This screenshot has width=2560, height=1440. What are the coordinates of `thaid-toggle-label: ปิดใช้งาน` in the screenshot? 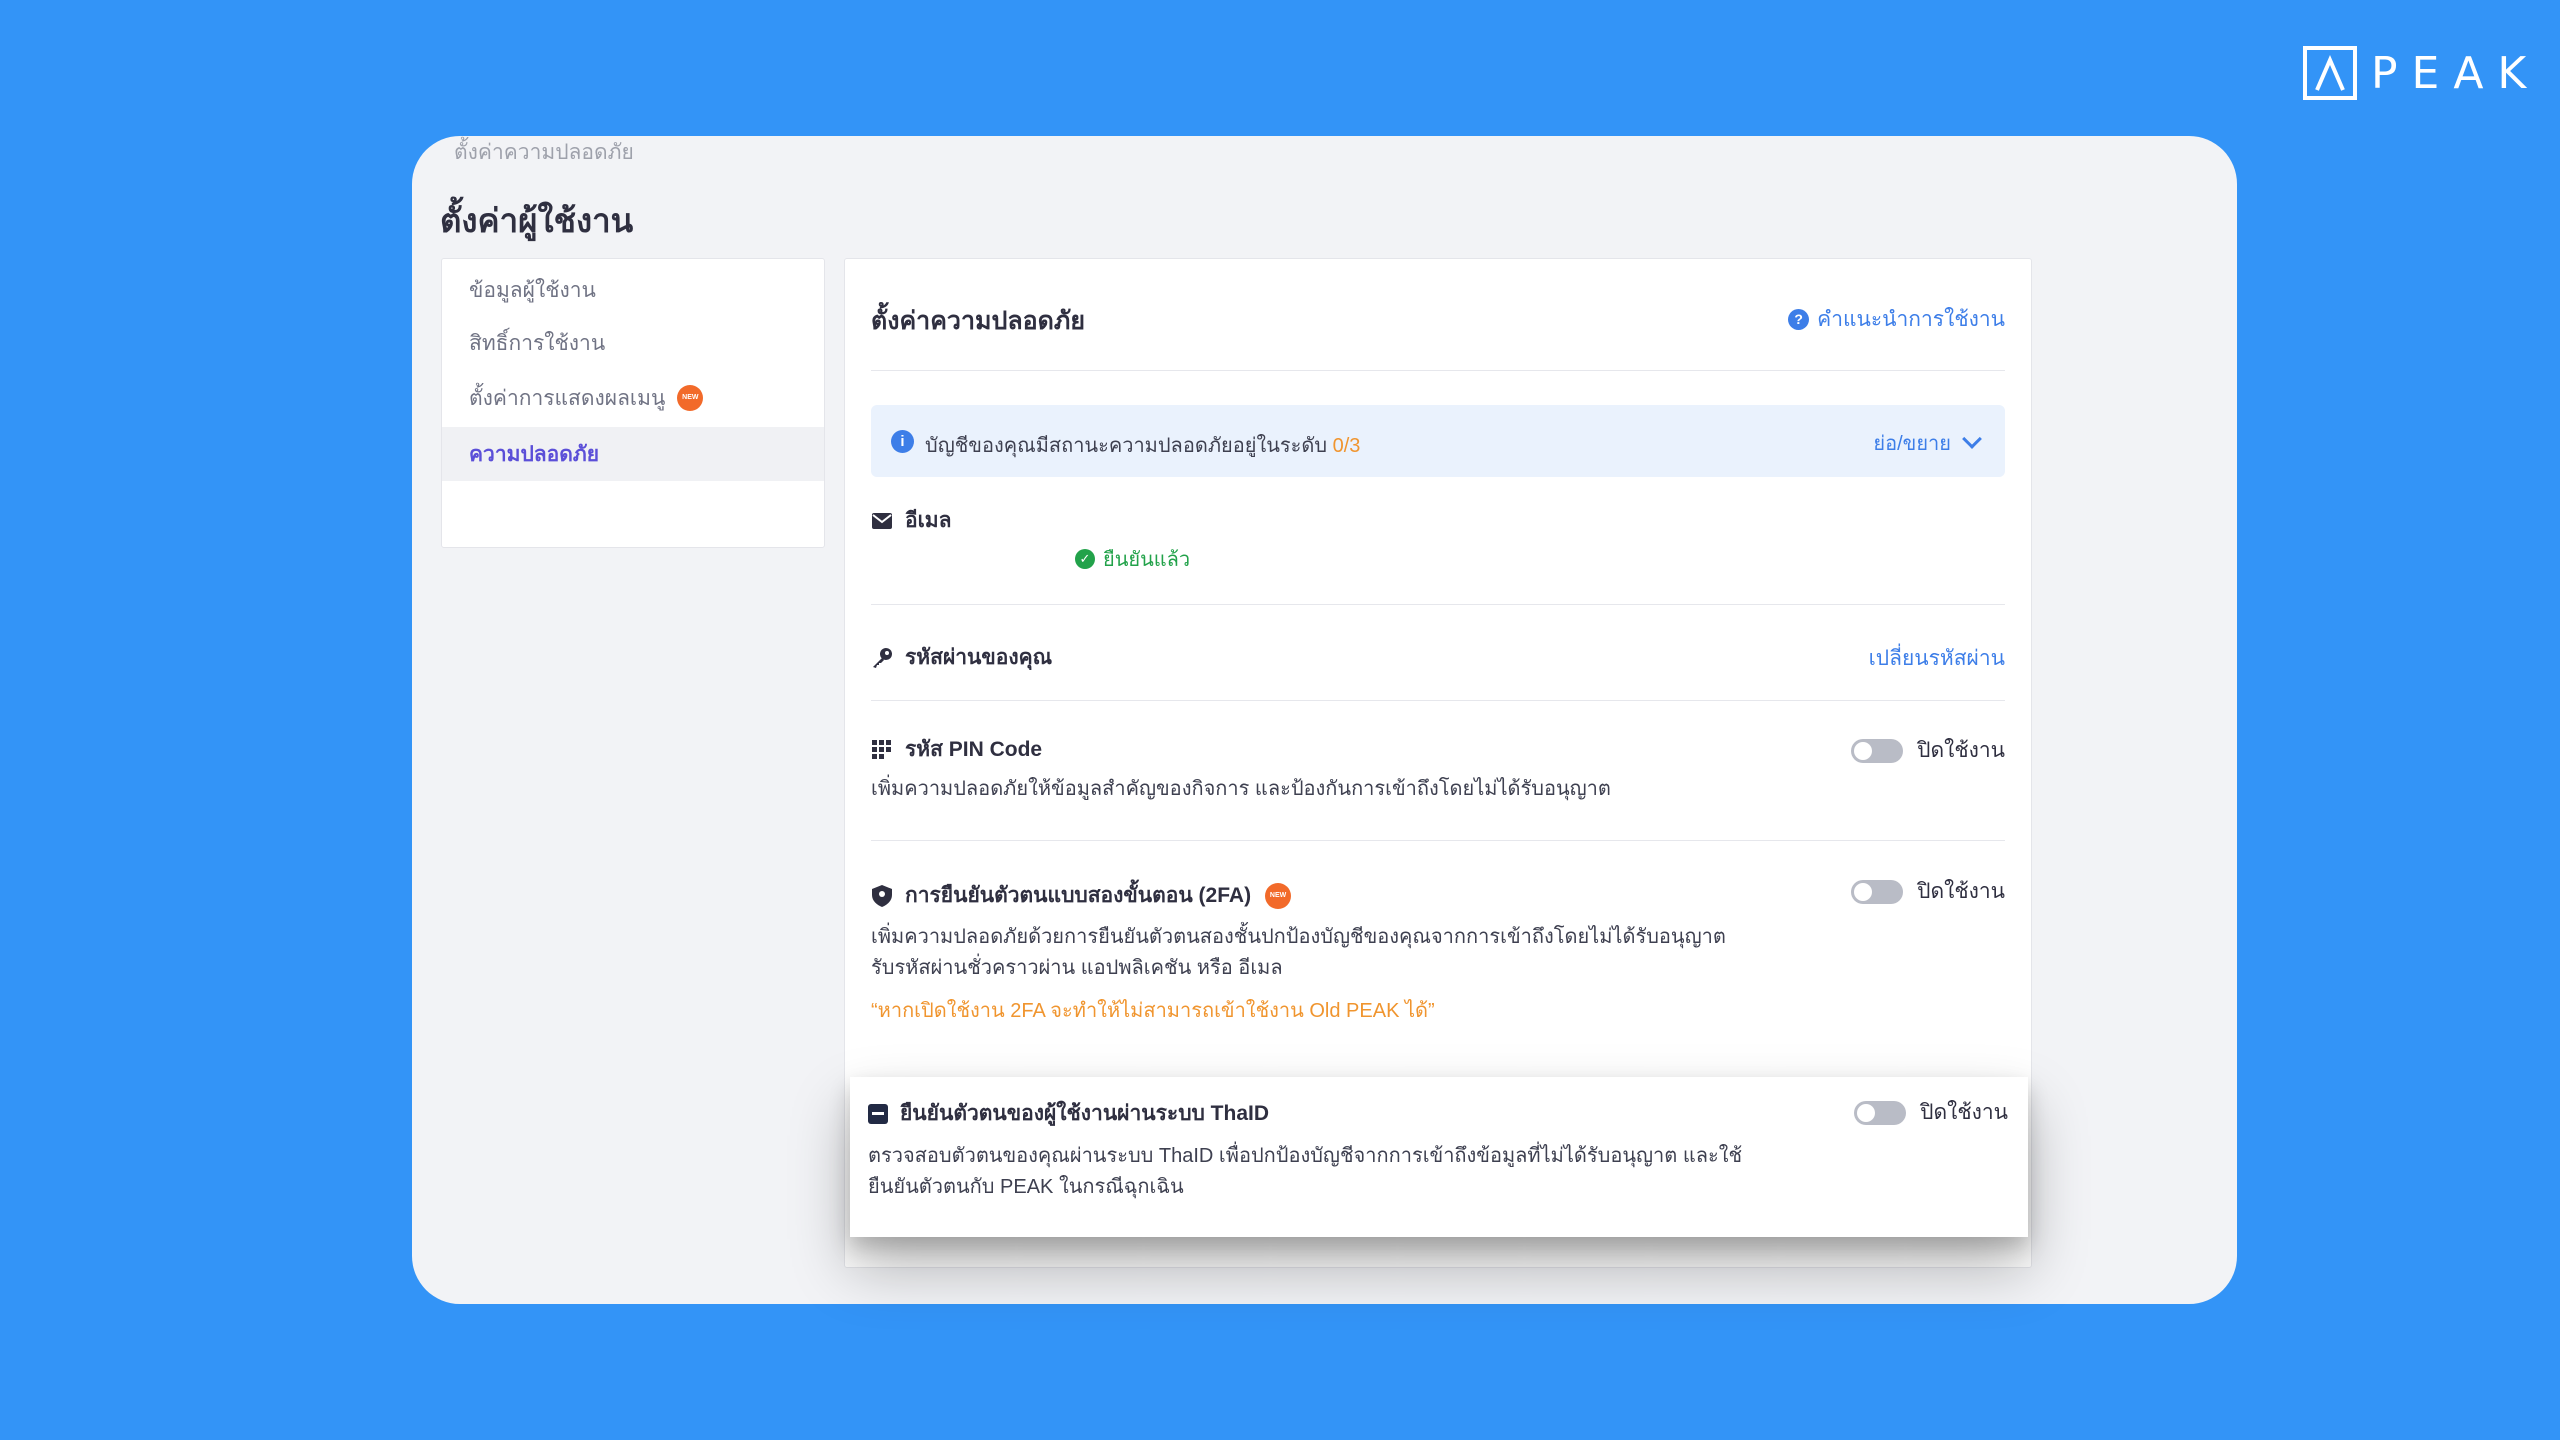 It's located at (1964, 1112).